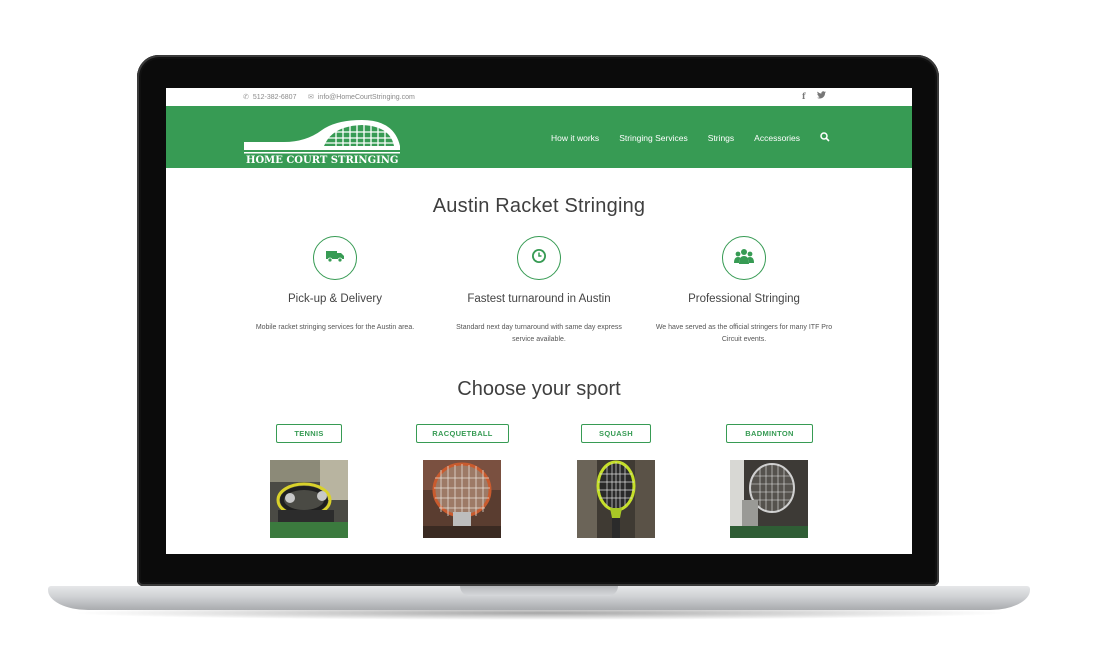 The height and width of the screenshot is (668, 1102). Describe the element at coordinates (322, 159) in the screenshot. I see `logo-text: HOME COURT STRINGING` at that location.